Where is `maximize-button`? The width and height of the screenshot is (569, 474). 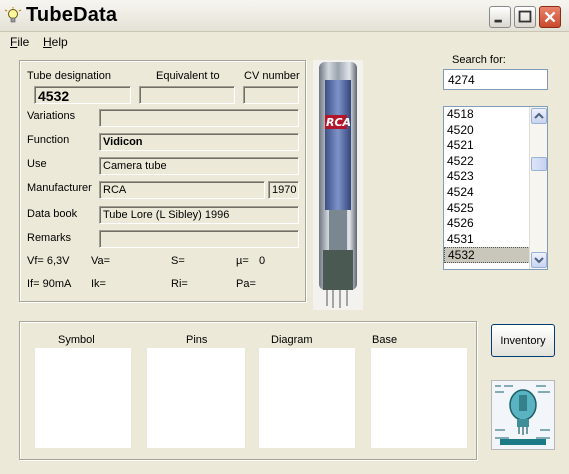
maximize-button is located at coordinates (525, 17).